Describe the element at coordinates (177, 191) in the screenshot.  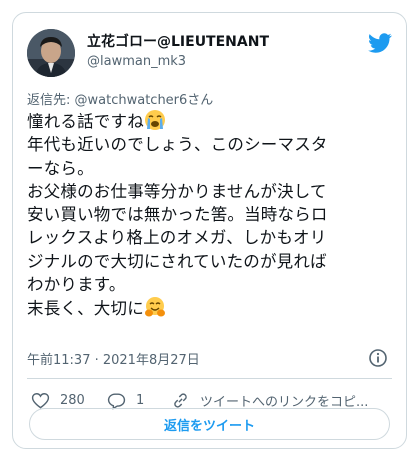
I see `tweet-line: お父様のお仕事等分かりませんが決して` at that location.